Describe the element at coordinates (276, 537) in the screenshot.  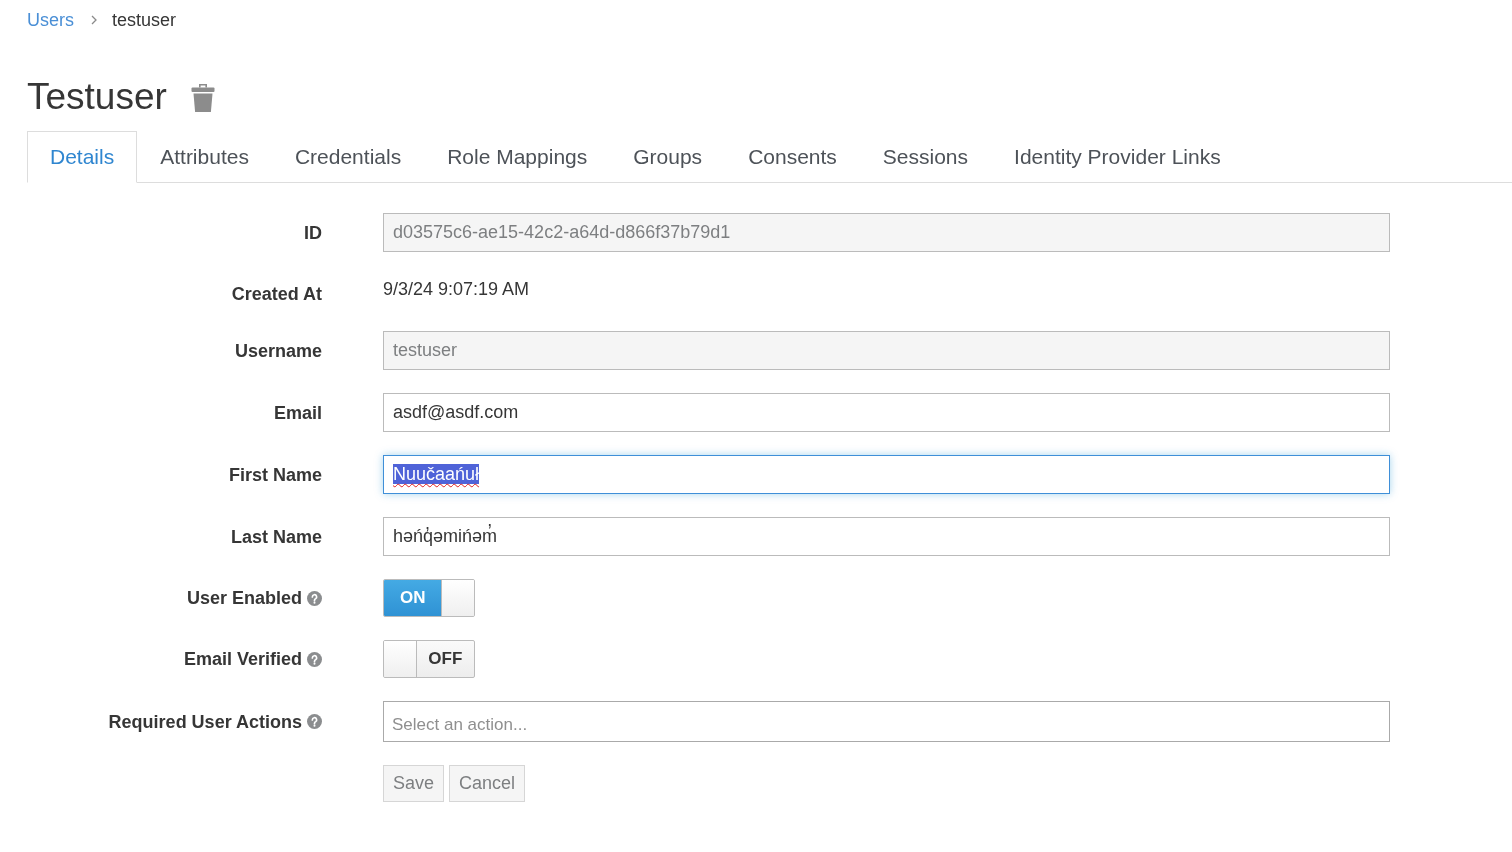
I see `field-label: Last Name` at that location.